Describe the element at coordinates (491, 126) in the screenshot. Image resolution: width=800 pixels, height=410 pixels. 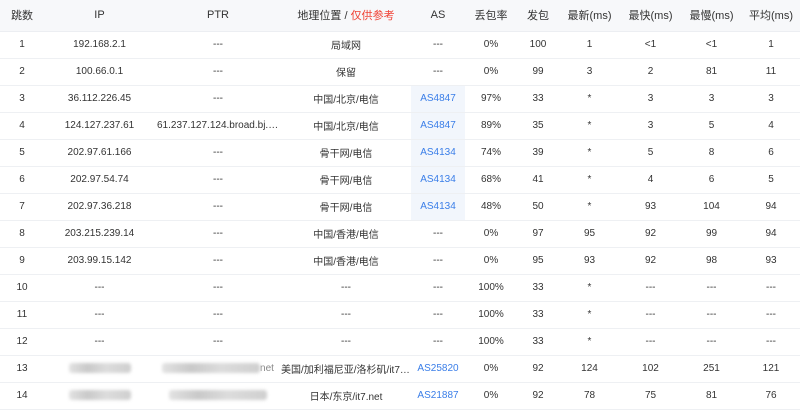
I see `cell-loss: 89%` at that location.